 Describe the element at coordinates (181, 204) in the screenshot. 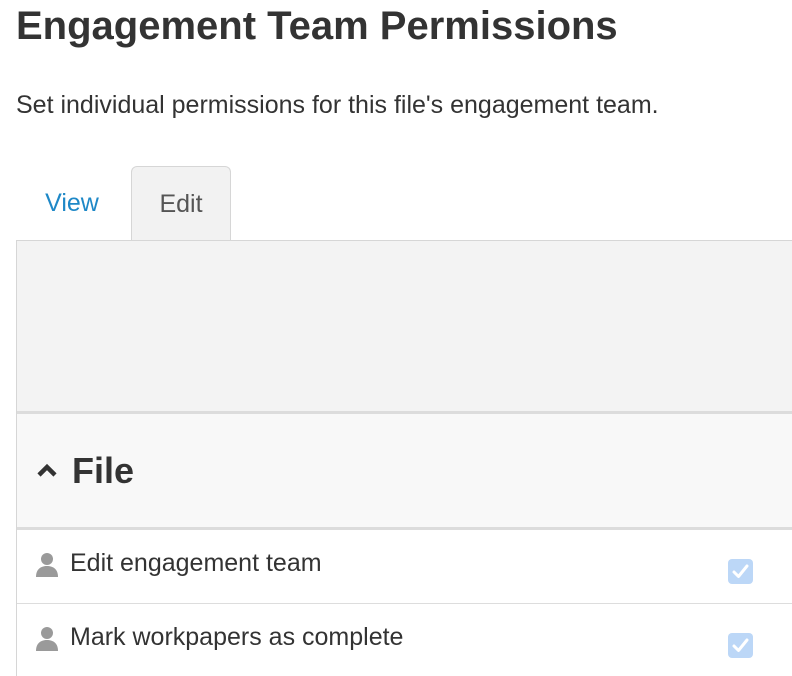

I see `tab-edit: Edit` at that location.